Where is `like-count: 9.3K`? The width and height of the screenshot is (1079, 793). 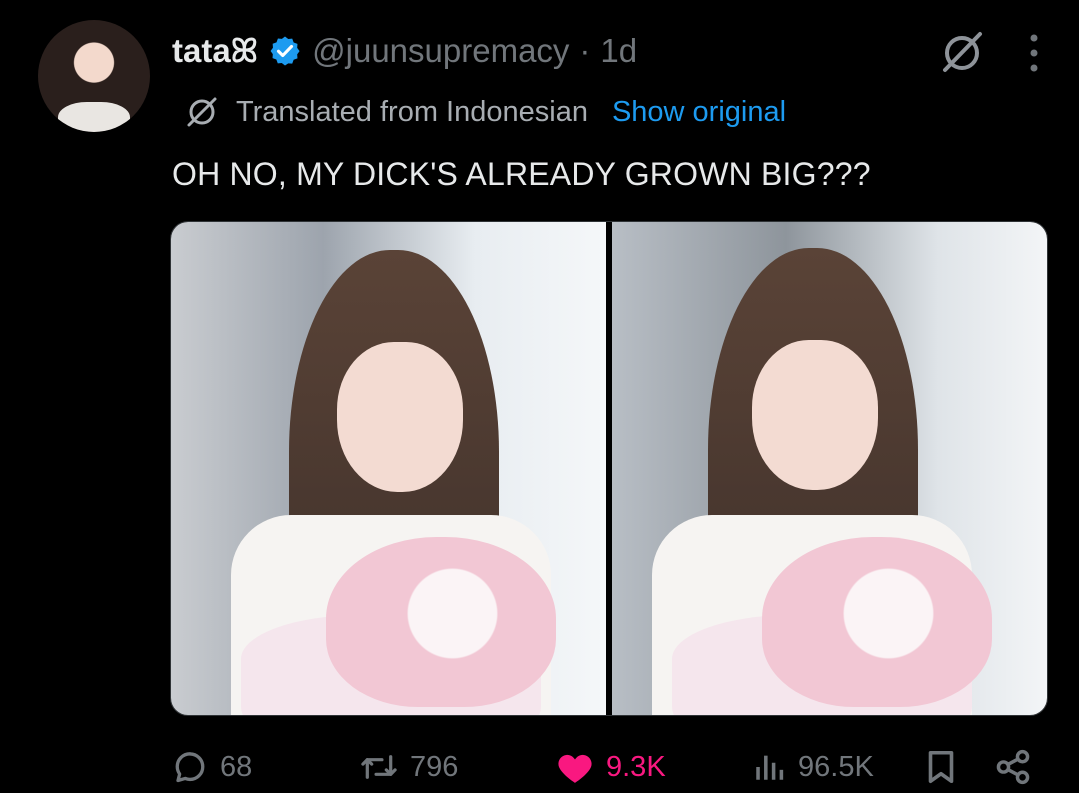 like-count: 9.3K is located at coordinates (636, 766).